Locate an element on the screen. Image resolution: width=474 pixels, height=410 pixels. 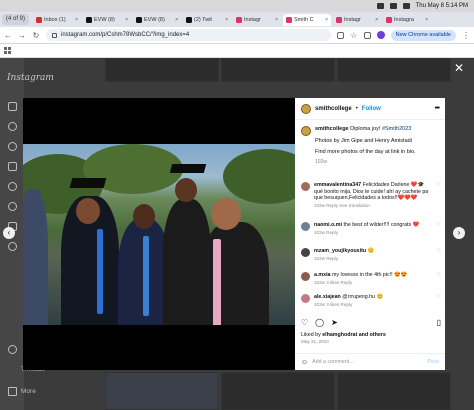
comment-item: mzam_youjikyousitu 😊 102w Reply ♡ is located at coordinates (371, 255).